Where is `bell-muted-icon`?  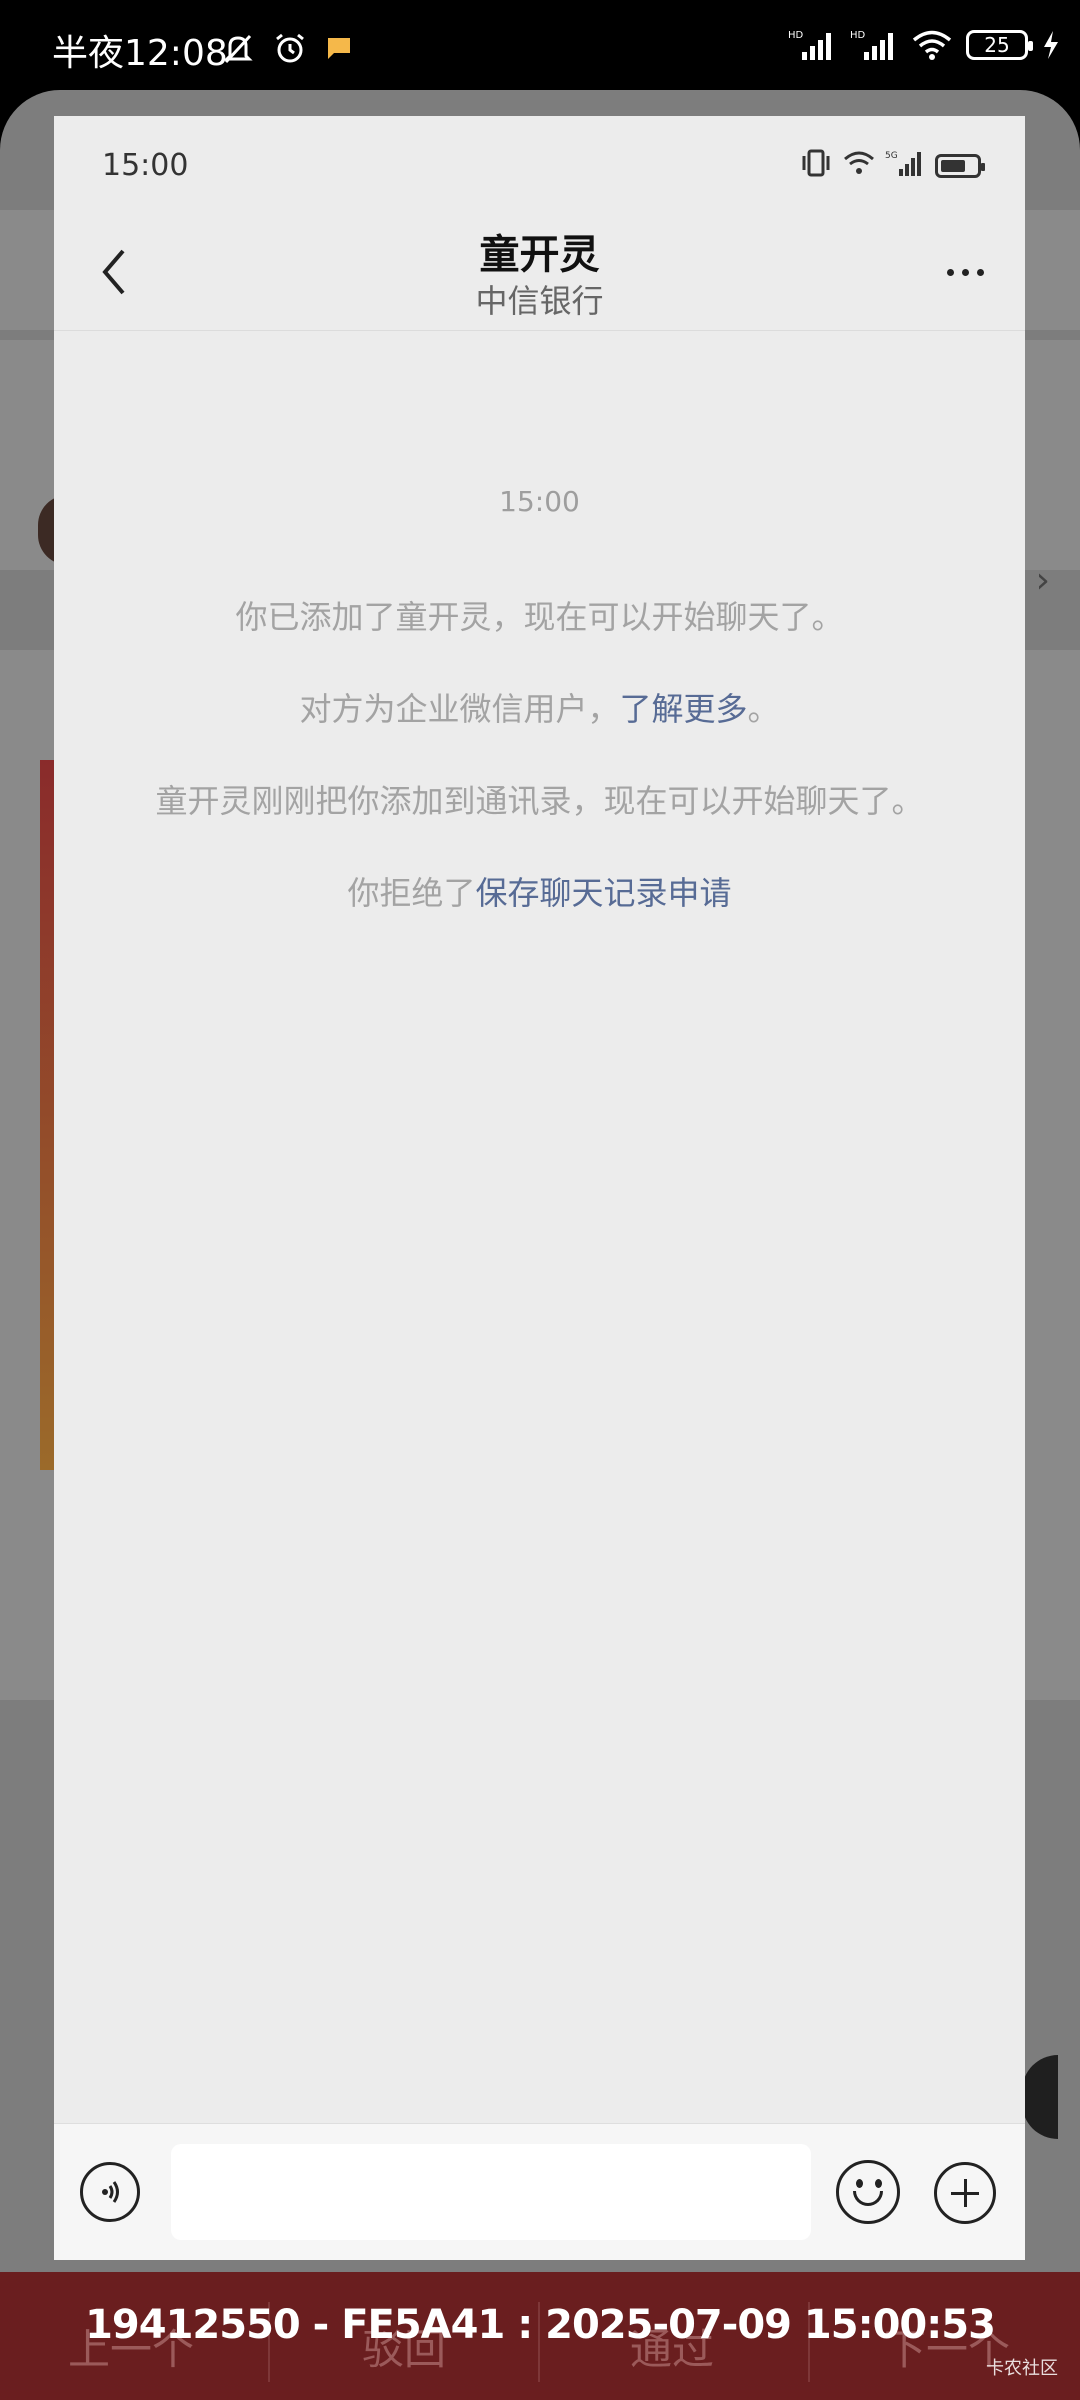 bell-muted-icon is located at coordinates (238, 48).